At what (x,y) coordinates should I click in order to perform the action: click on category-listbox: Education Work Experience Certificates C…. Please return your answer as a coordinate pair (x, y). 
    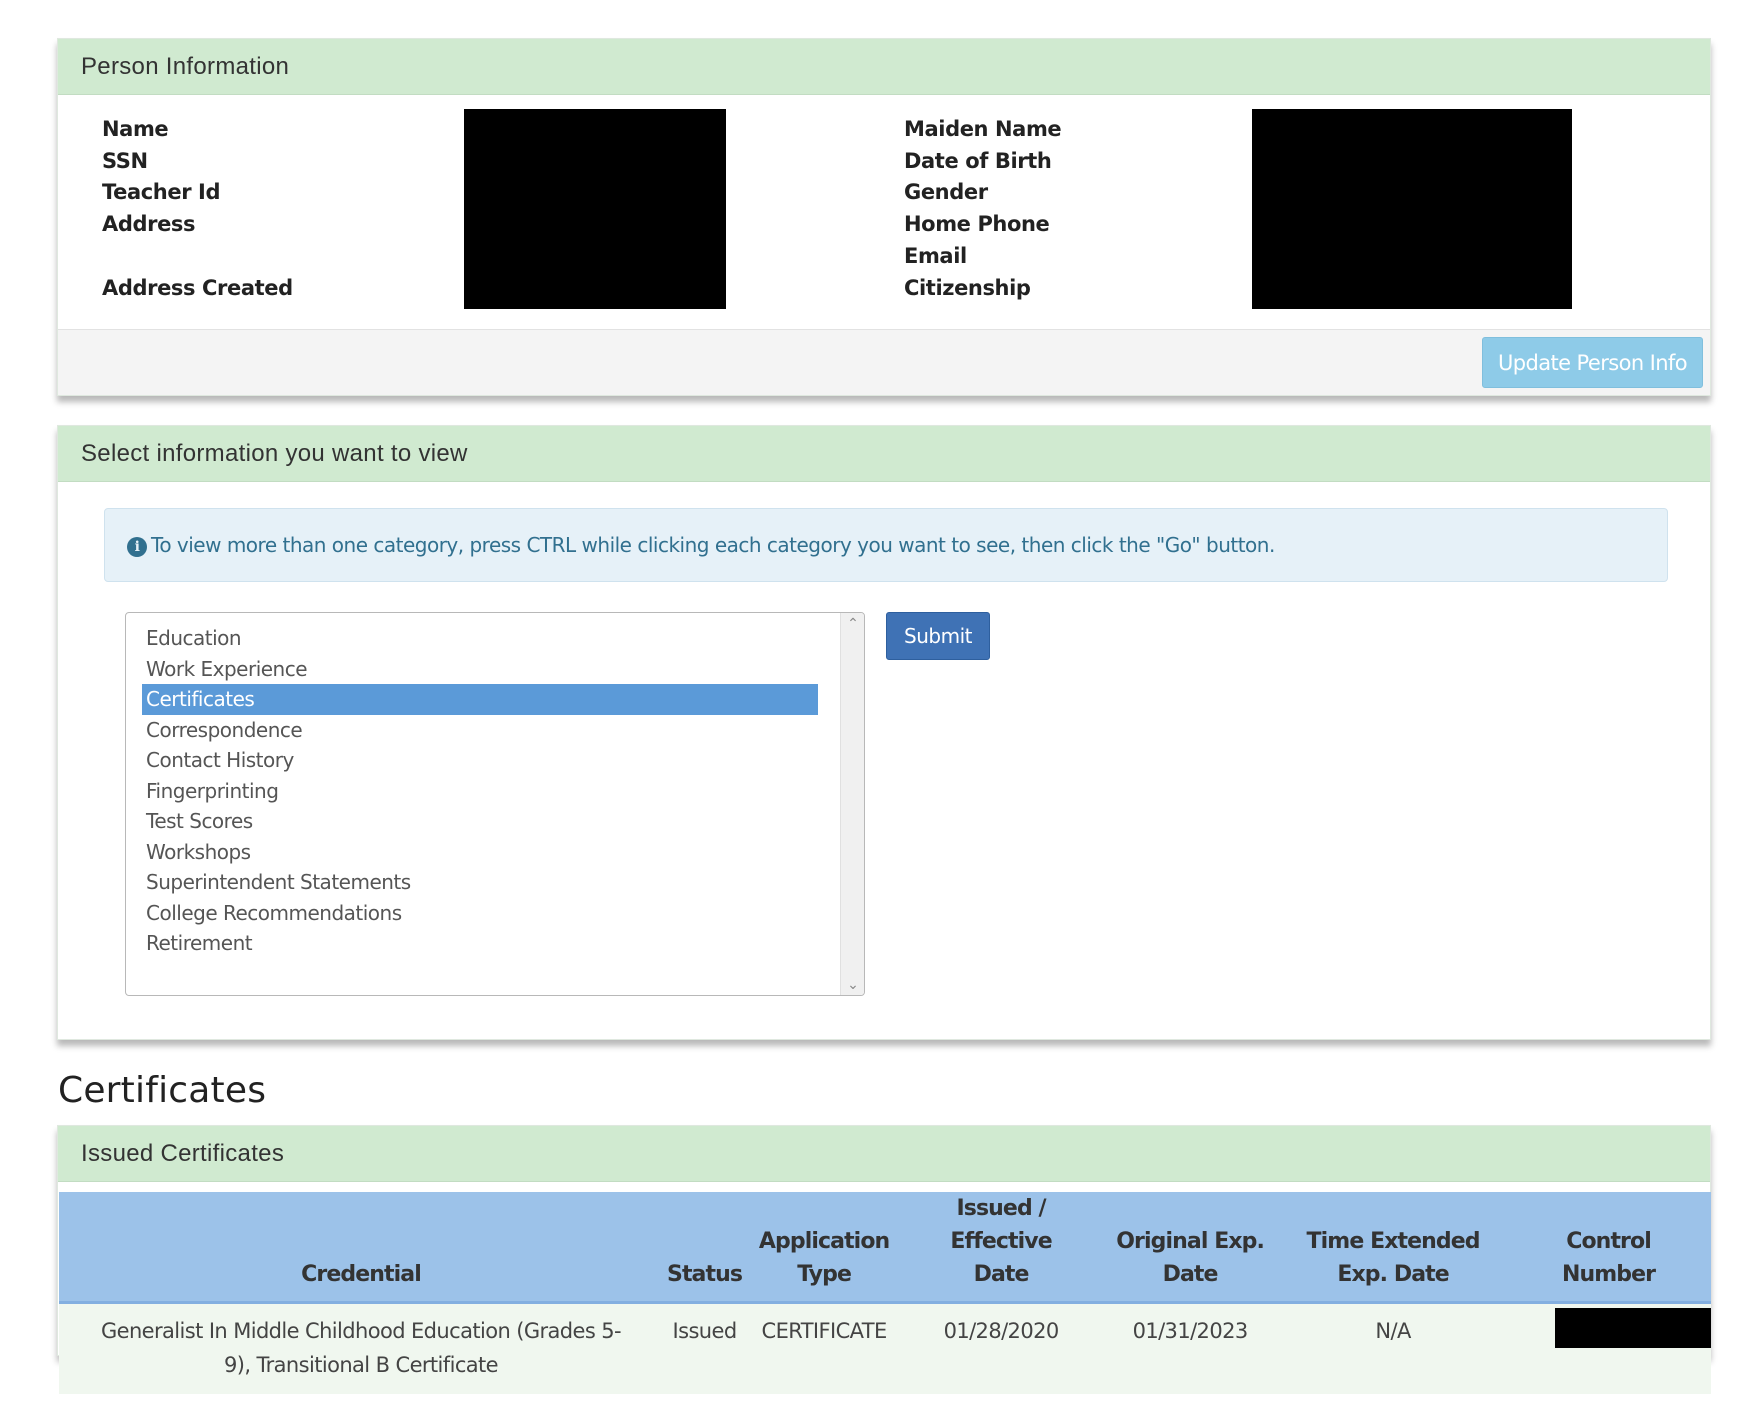
    Looking at the image, I should click on (495, 804).